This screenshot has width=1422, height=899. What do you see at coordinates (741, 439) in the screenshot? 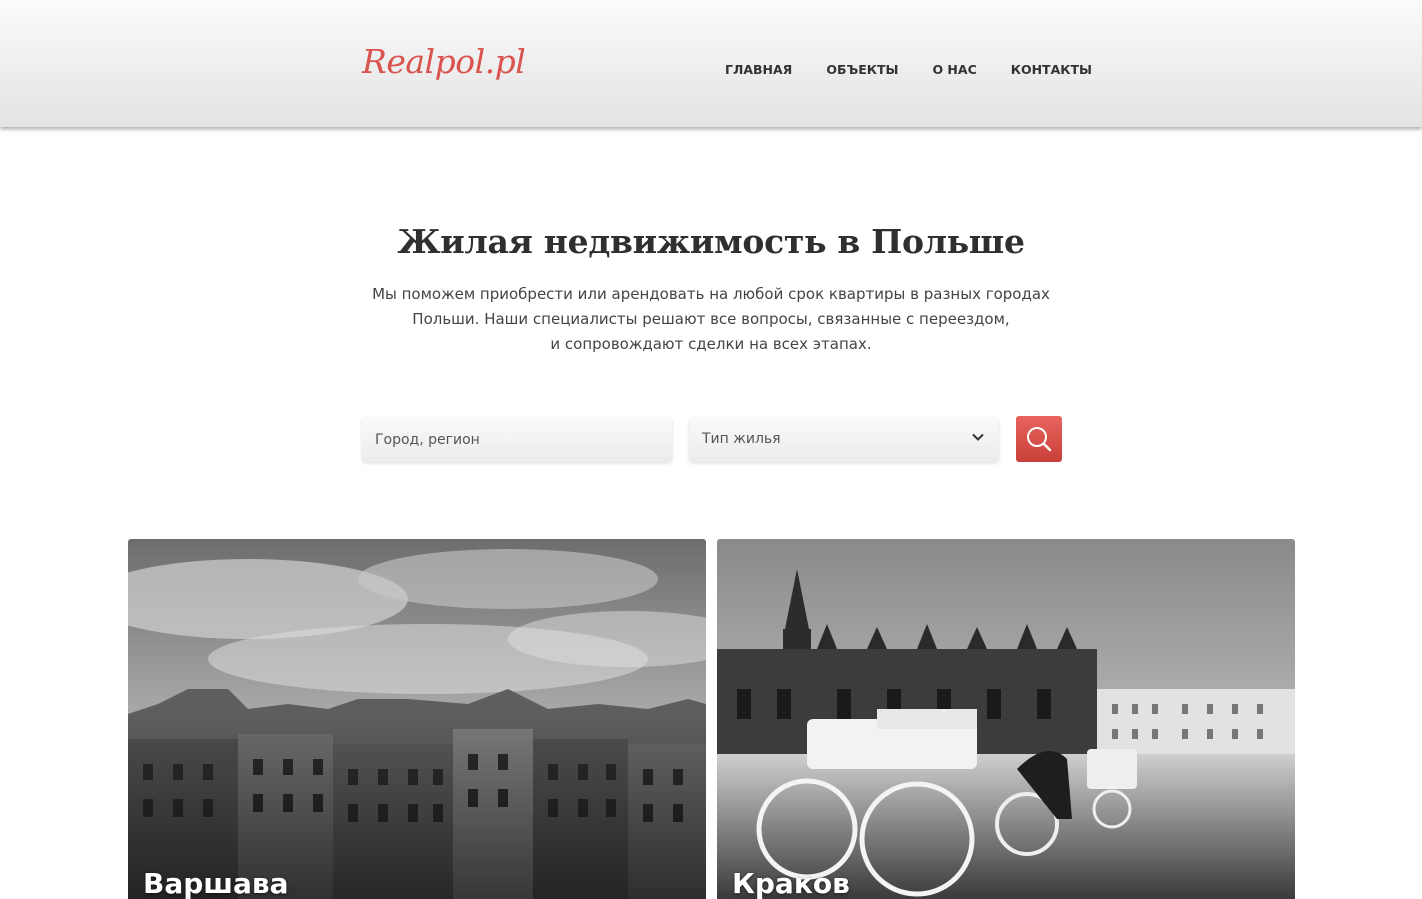
I see `housing-type-value: Тип жилья` at bounding box center [741, 439].